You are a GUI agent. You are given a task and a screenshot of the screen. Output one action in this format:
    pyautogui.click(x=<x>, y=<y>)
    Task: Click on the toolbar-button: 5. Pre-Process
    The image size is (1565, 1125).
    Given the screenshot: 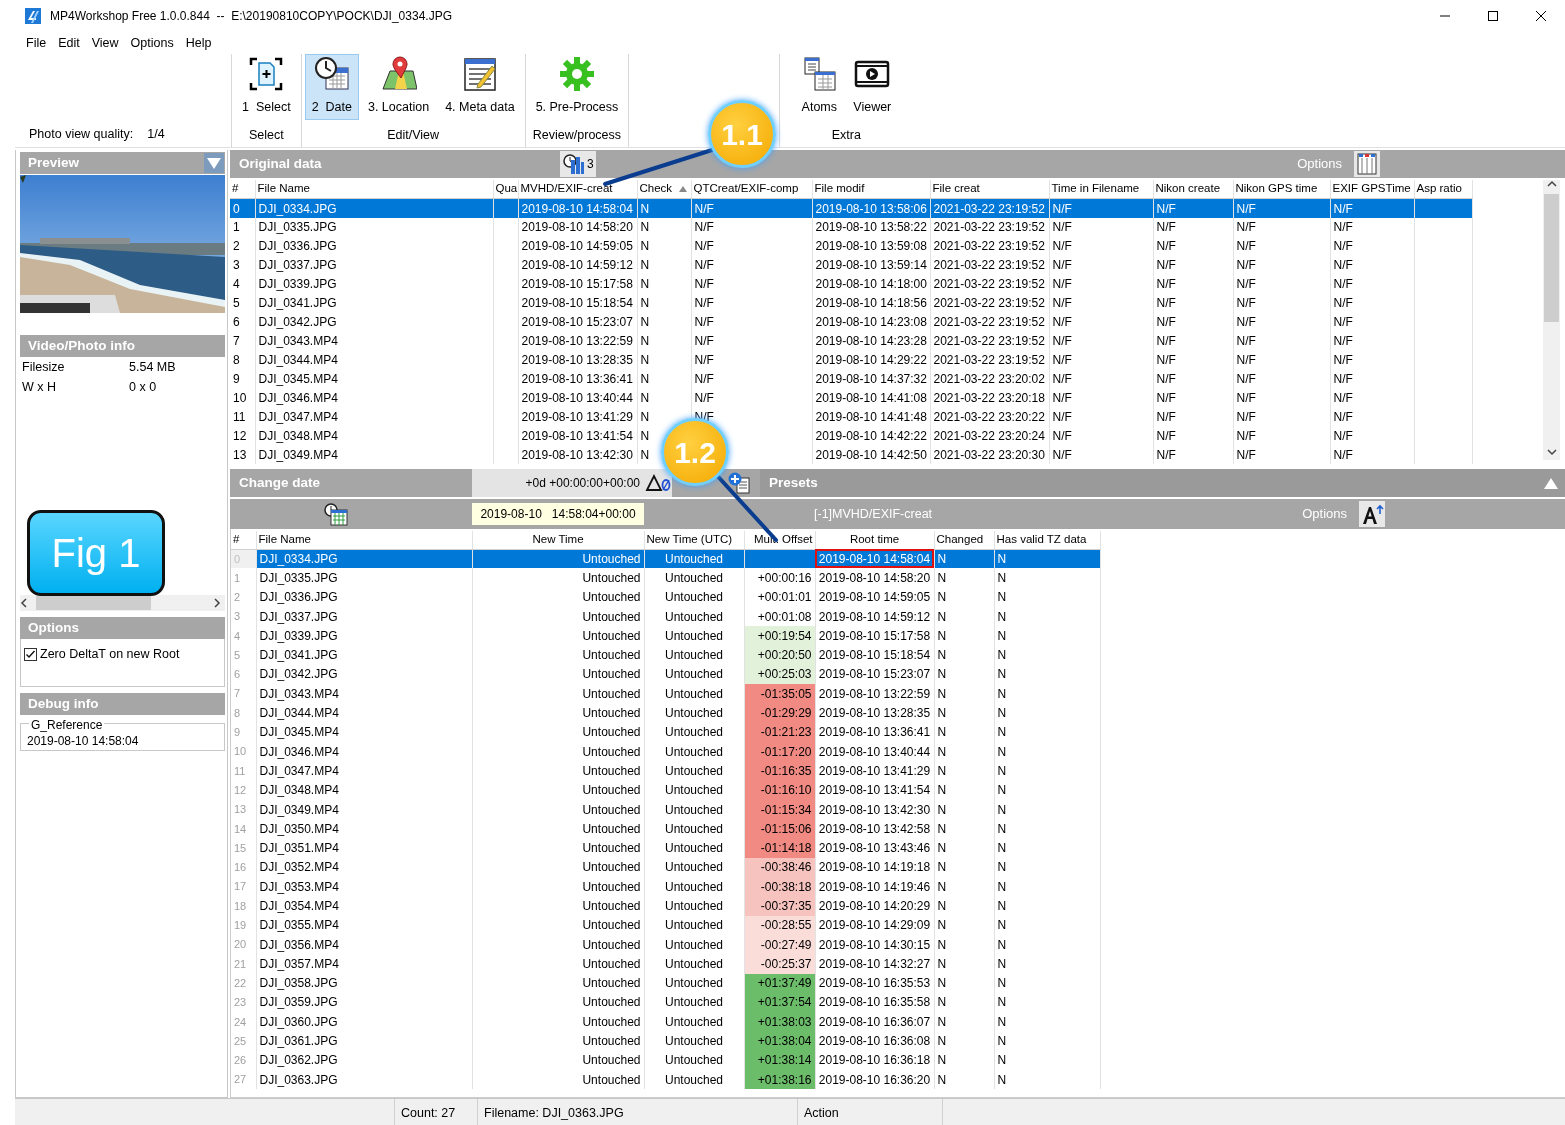 What is the action you would take?
    pyautogui.click(x=577, y=87)
    